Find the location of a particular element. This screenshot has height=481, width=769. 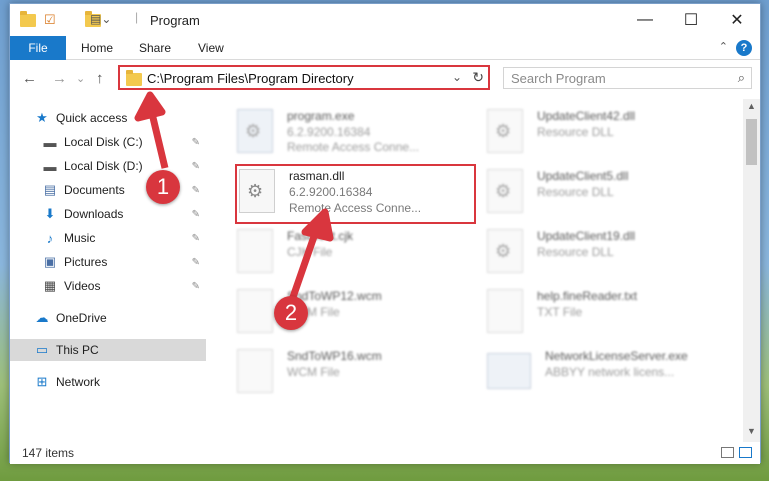

address-bar: C:\Program Files\Program Directory ⌄ ↻ is located at coordinates (304, 77).